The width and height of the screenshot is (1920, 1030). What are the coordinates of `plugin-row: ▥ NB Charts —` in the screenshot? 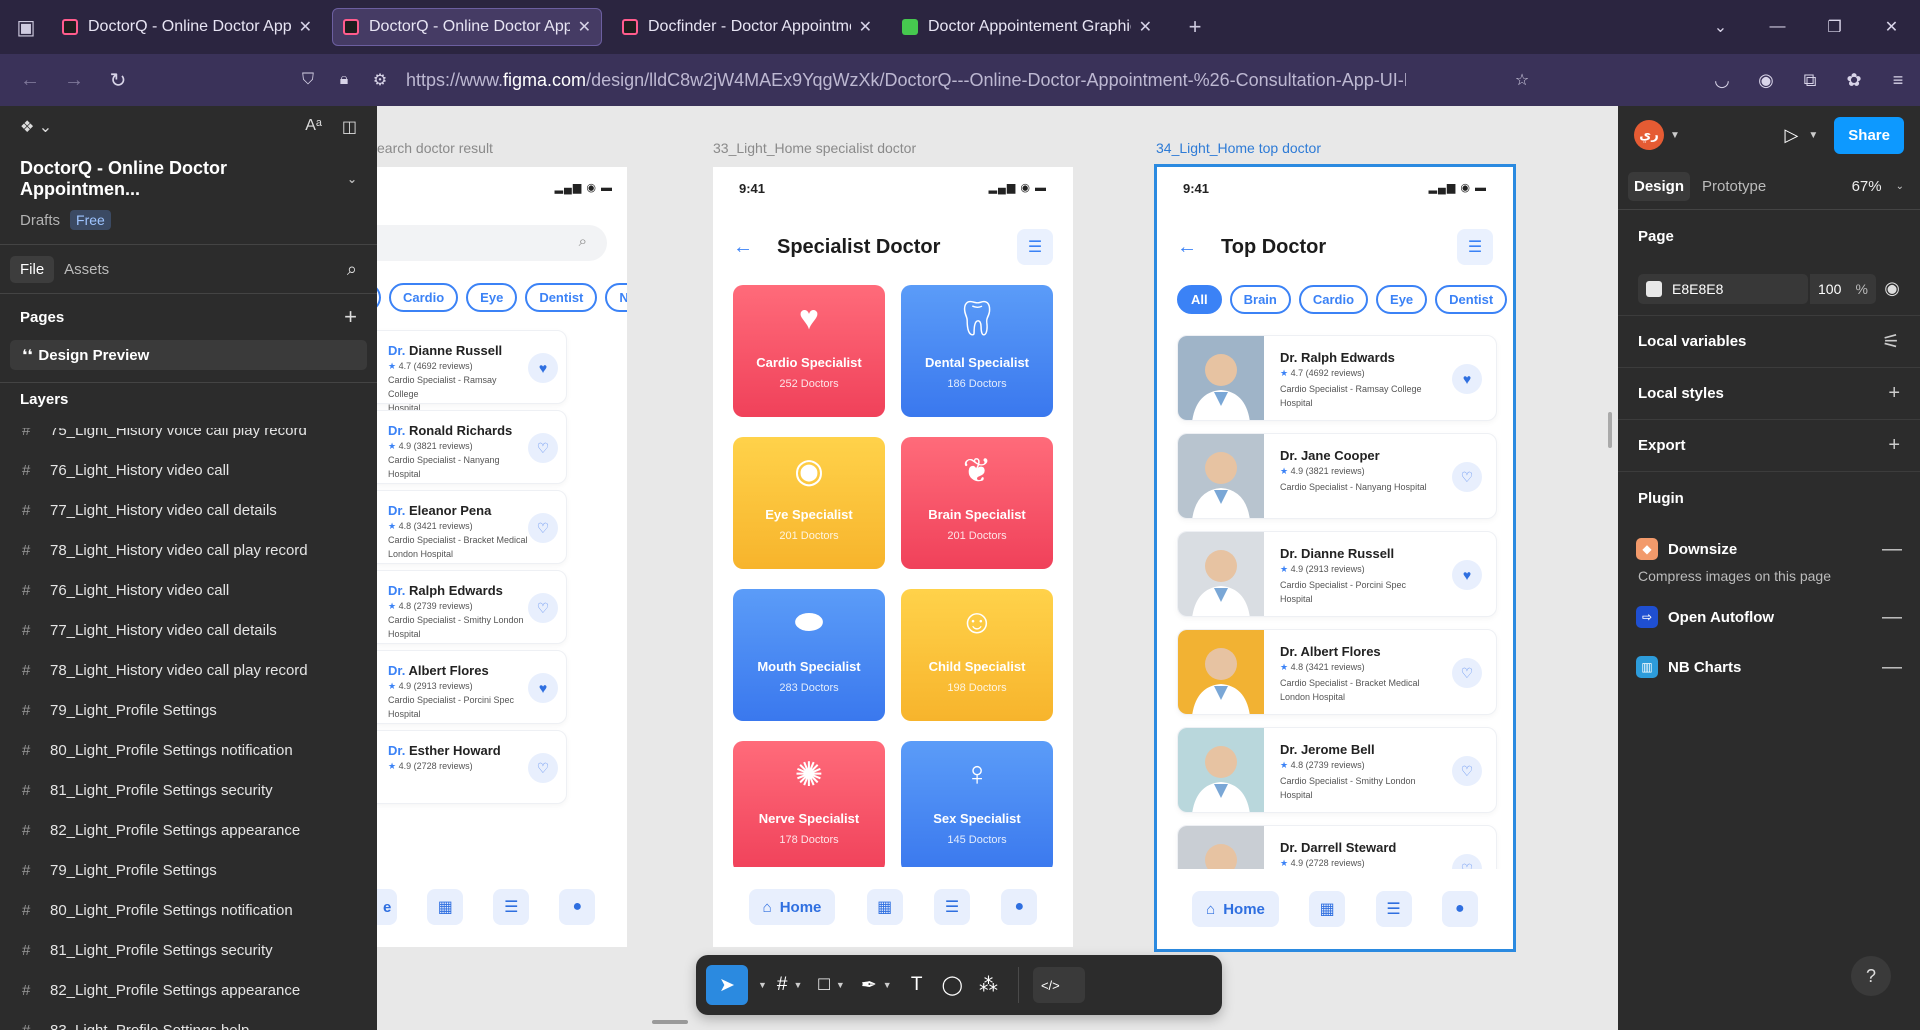 It's located at (1769, 667).